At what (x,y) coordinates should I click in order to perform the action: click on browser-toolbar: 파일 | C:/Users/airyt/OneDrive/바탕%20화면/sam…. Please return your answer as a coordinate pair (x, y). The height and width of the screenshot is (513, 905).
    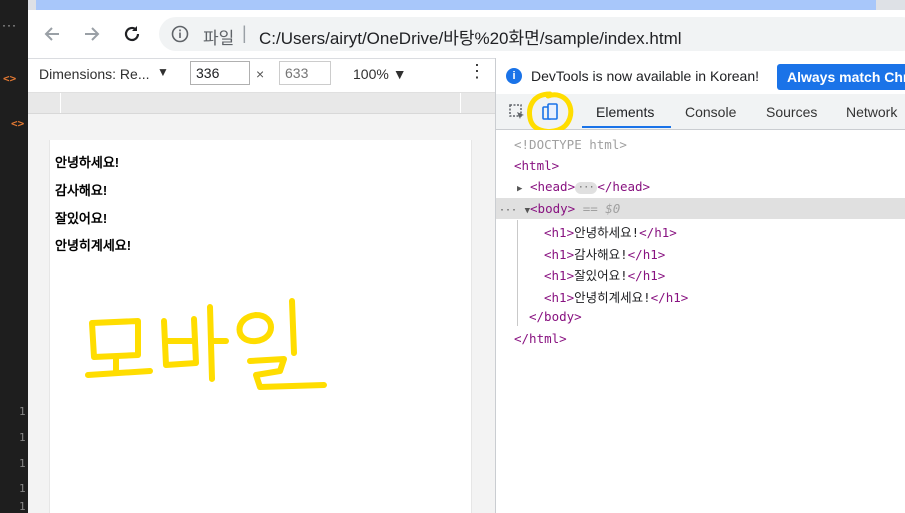
    Looking at the image, I should click on (466, 34).